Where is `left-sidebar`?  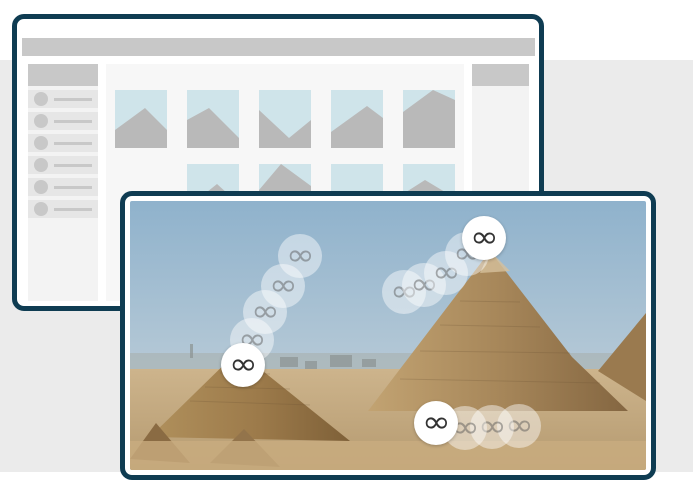
left-sidebar is located at coordinates (63, 182).